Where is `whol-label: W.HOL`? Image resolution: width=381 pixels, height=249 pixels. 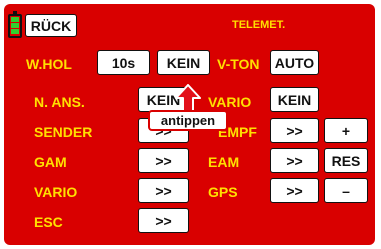
whol-label: W.HOL is located at coordinates (49, 64).